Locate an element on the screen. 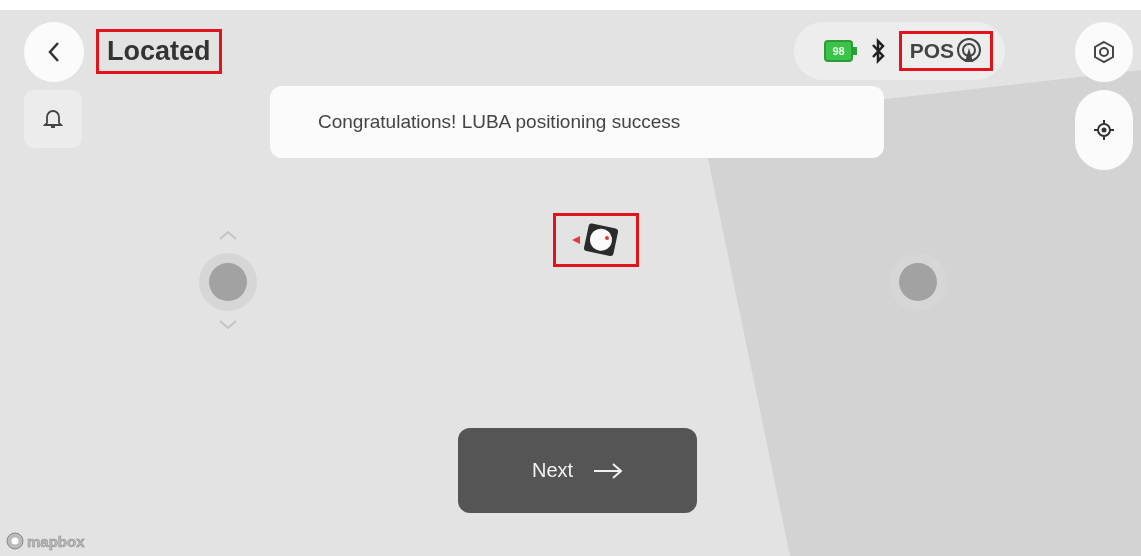 This screenshot has height=556, width=1141. up-chevron-icon is located at coordinates (228, 235).